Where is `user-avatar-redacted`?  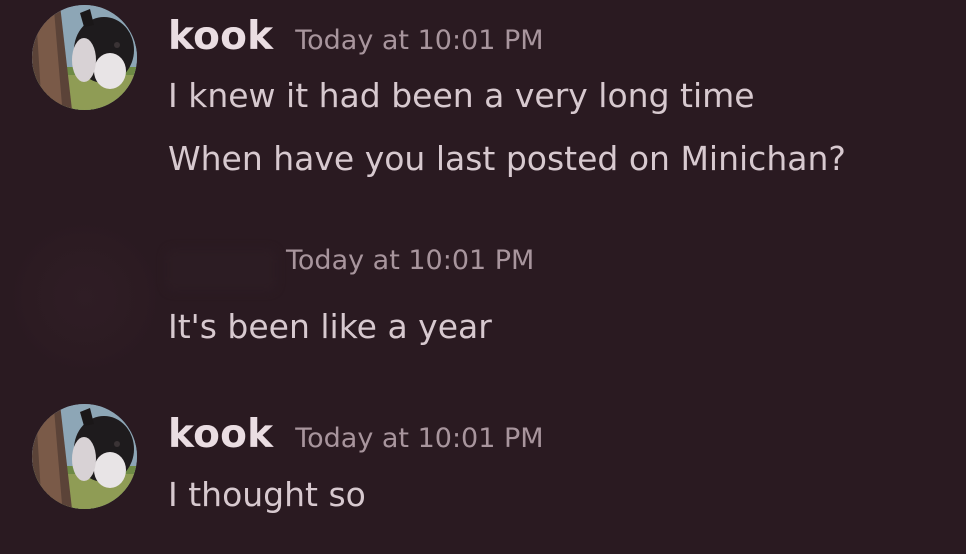 user-avatar-redacted is located at coordinates (85, 297).